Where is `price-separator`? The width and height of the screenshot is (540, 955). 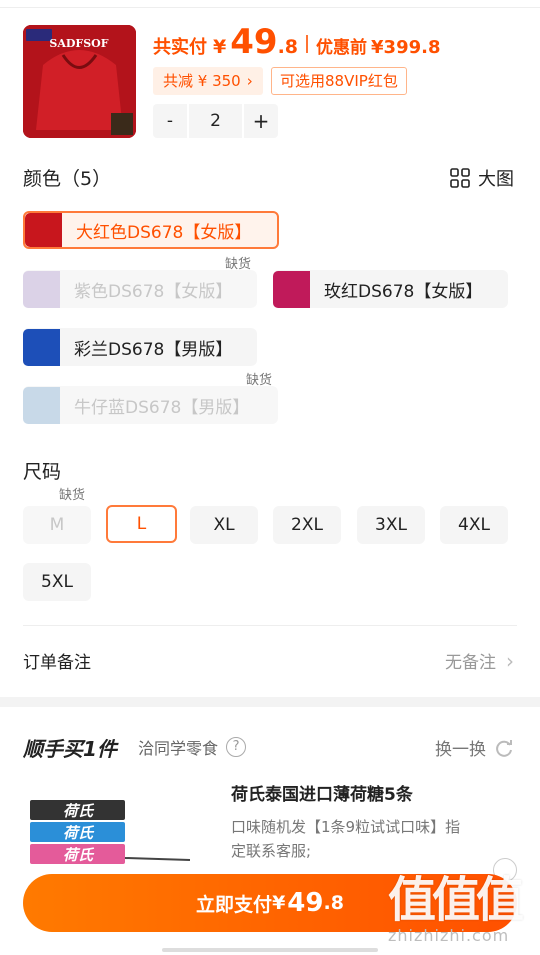
price-separator is located at coordinates (307, 44).